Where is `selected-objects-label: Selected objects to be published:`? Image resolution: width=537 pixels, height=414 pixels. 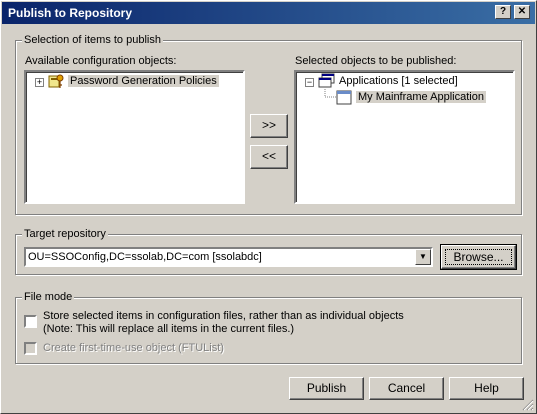
selected-objects-label: Selected objects to be published: is located at coordinates (376, 61).